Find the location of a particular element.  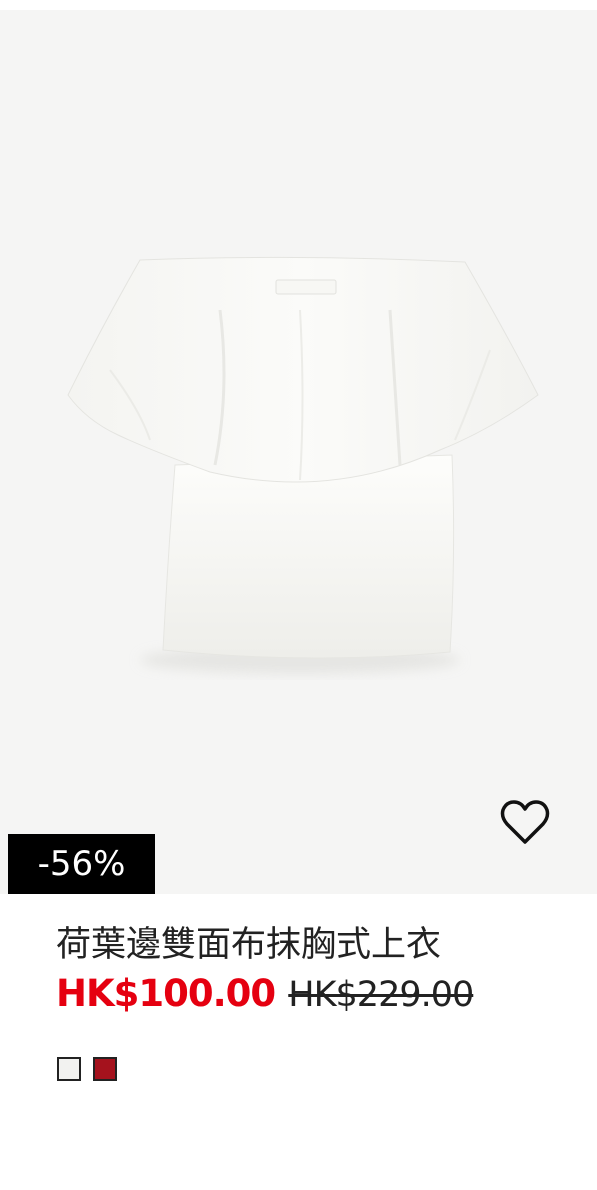

original-price: HK$229.00 is located at coordinates (381, 995).